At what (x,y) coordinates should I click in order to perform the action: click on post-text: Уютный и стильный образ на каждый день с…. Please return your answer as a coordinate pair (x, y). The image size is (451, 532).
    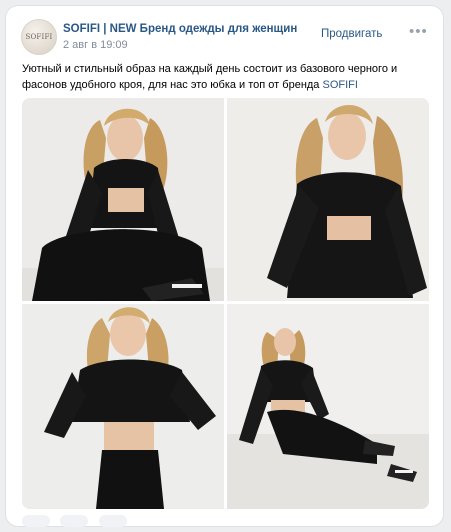
    Looking at the image, I should click on (227, 77).